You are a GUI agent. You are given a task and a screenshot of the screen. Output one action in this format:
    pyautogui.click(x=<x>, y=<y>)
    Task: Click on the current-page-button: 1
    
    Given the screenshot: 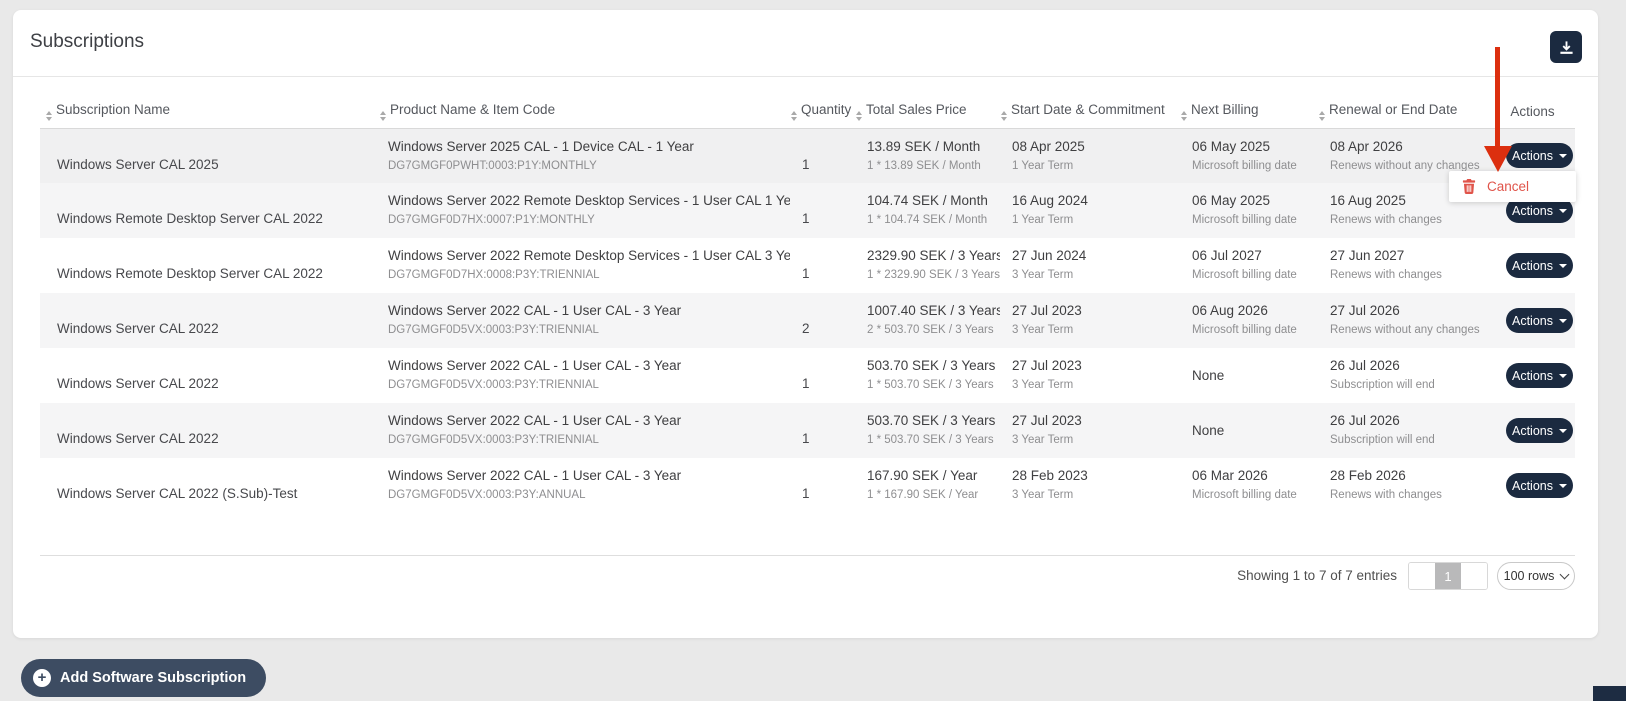 What is the action you would take?
    pyautogui.click(x=1448, y=576)
    